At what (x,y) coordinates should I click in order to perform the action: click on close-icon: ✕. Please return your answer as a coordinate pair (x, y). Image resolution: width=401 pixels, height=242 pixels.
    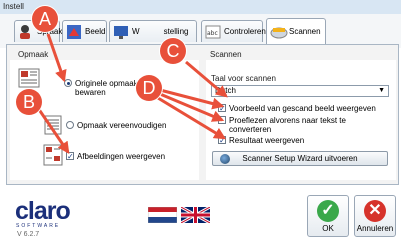
    Looking at the image, I should click on (375, 211).